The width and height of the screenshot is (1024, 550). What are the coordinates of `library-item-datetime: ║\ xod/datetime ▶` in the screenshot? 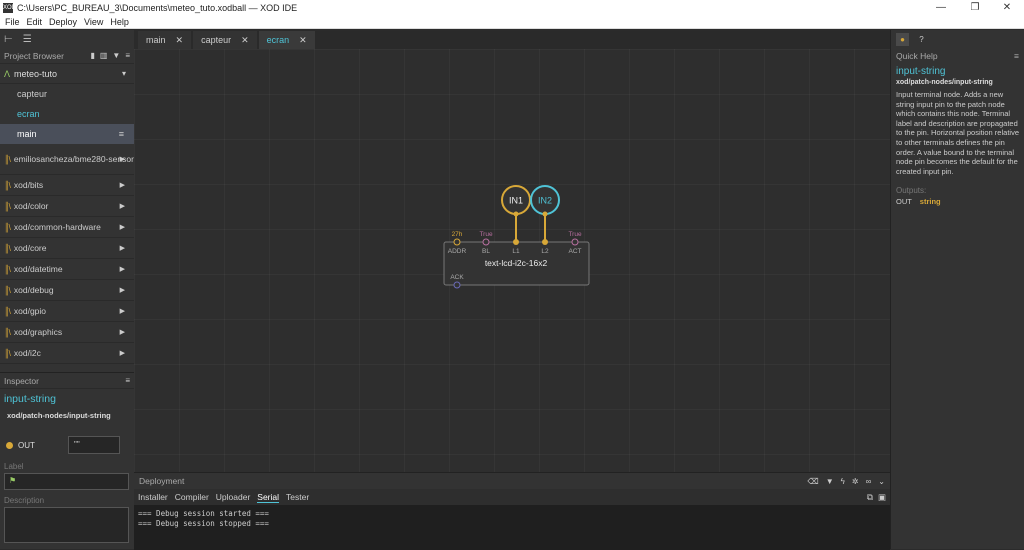 It's located at (67, 269).